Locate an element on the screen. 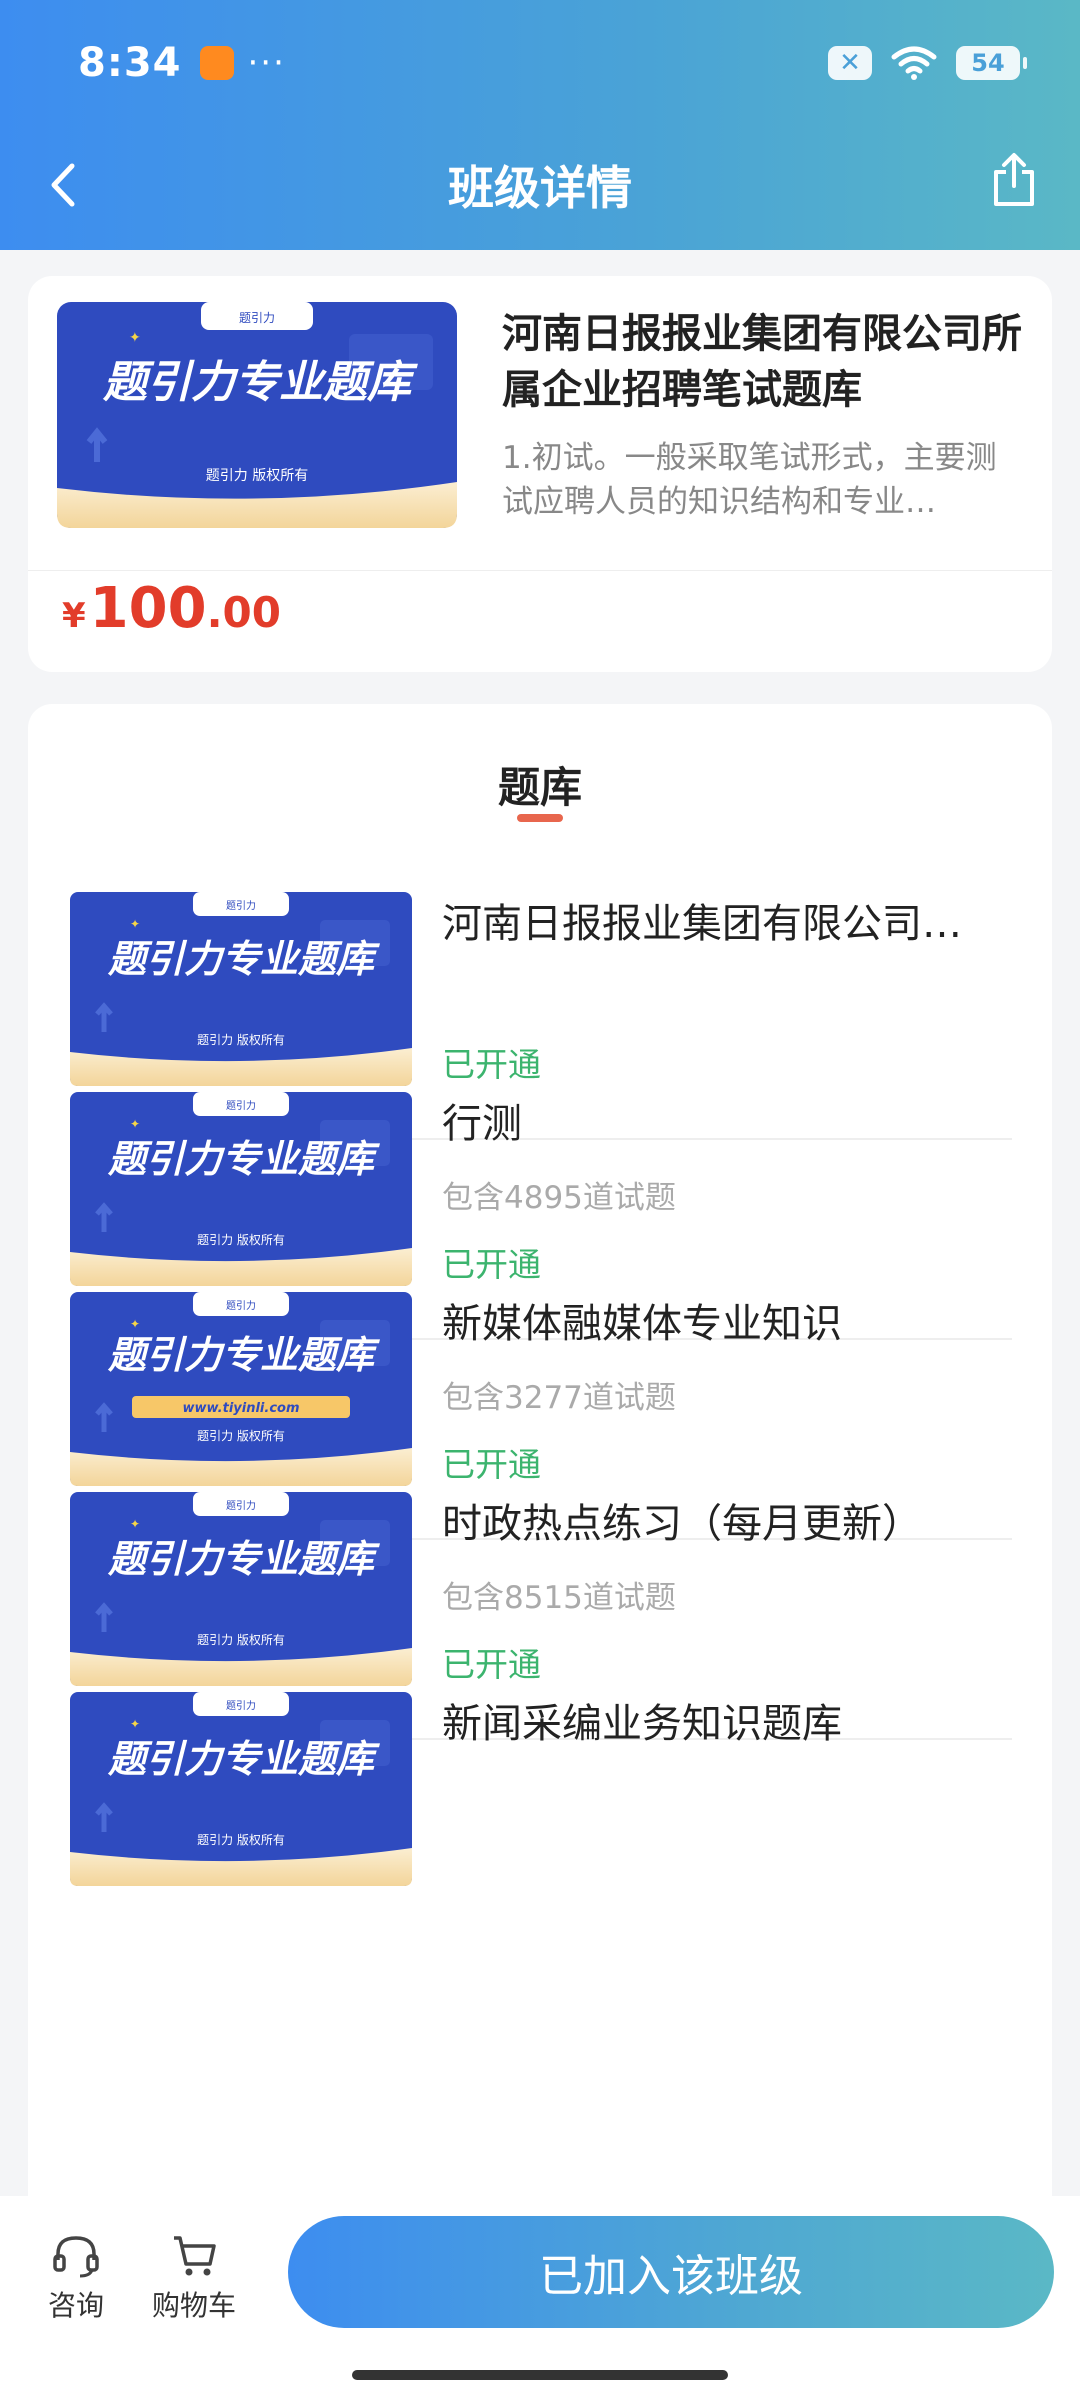 This screenshot has width=1080, height=2400. home-indicator is located at coordinates (540, 2375).